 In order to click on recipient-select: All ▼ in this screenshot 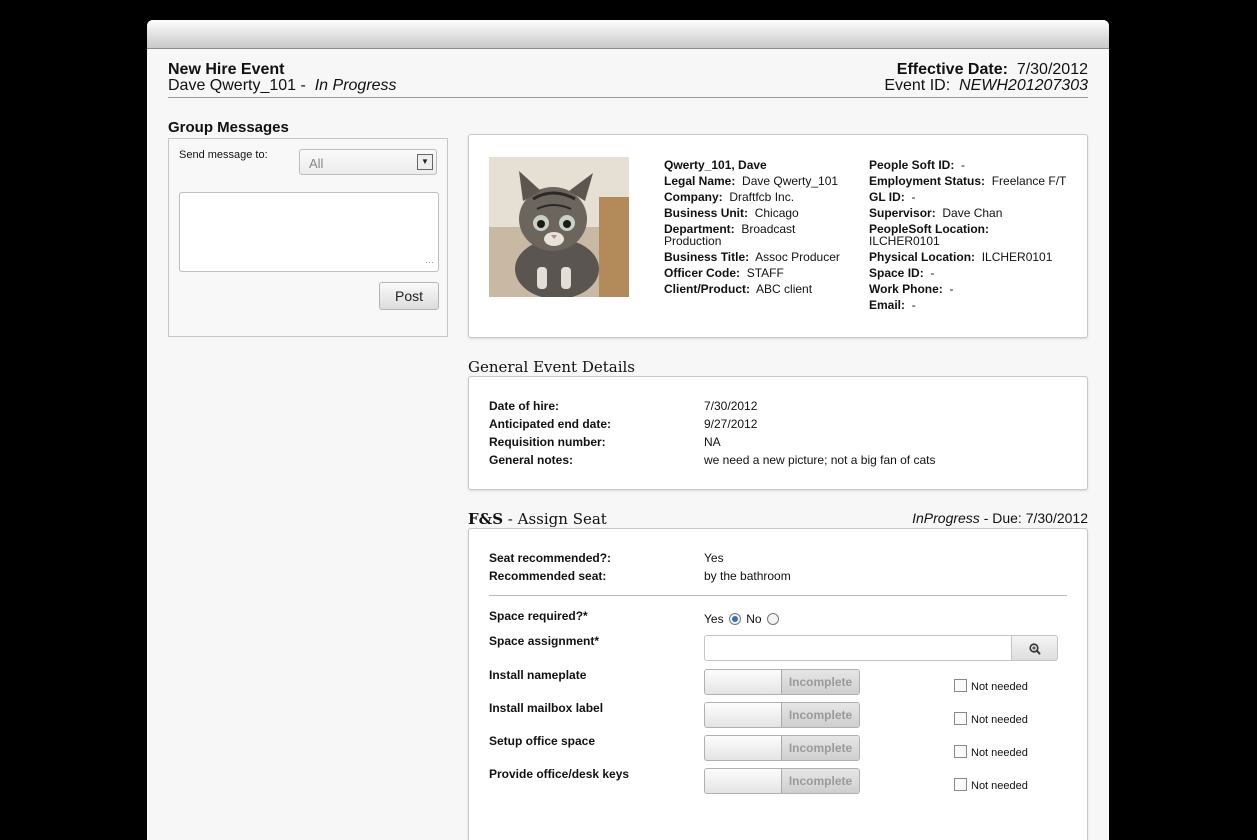, I will do `click(368, 162)`.